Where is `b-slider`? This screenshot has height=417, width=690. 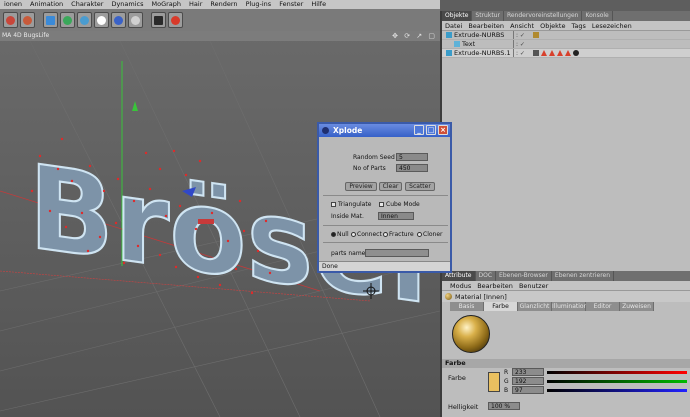
b-slider is located at coordinates (617, 390).